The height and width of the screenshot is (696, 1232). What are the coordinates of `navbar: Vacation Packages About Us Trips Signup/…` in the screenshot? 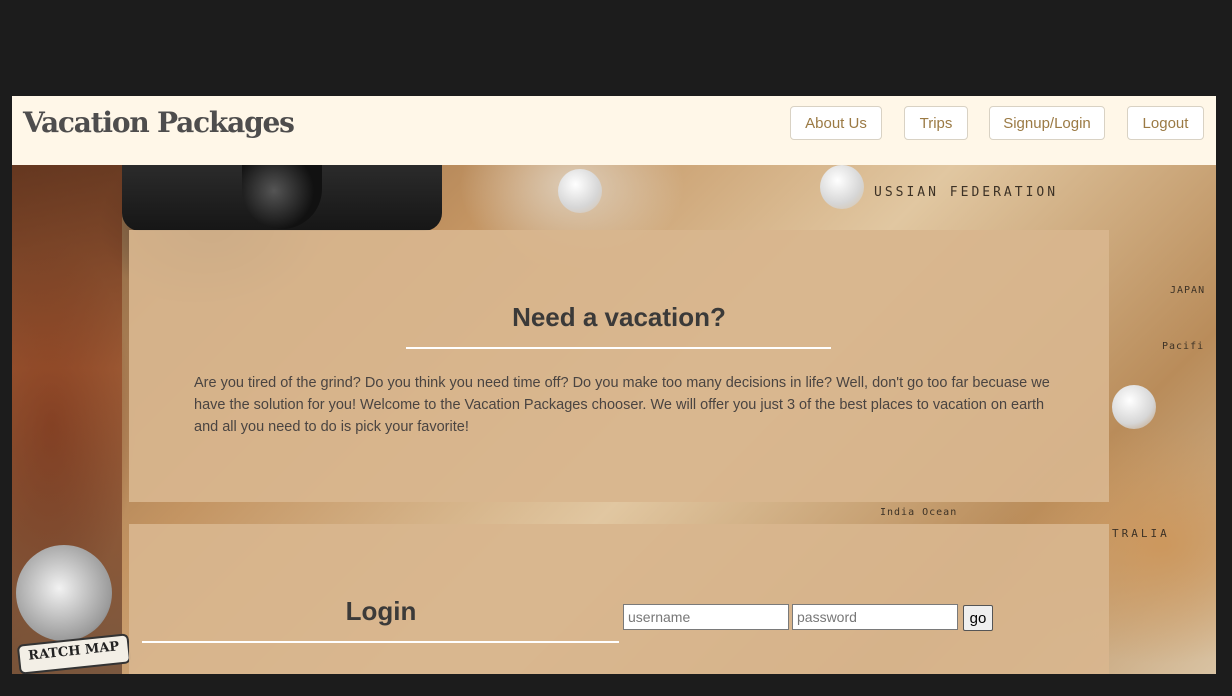 It's located at (614, 130).